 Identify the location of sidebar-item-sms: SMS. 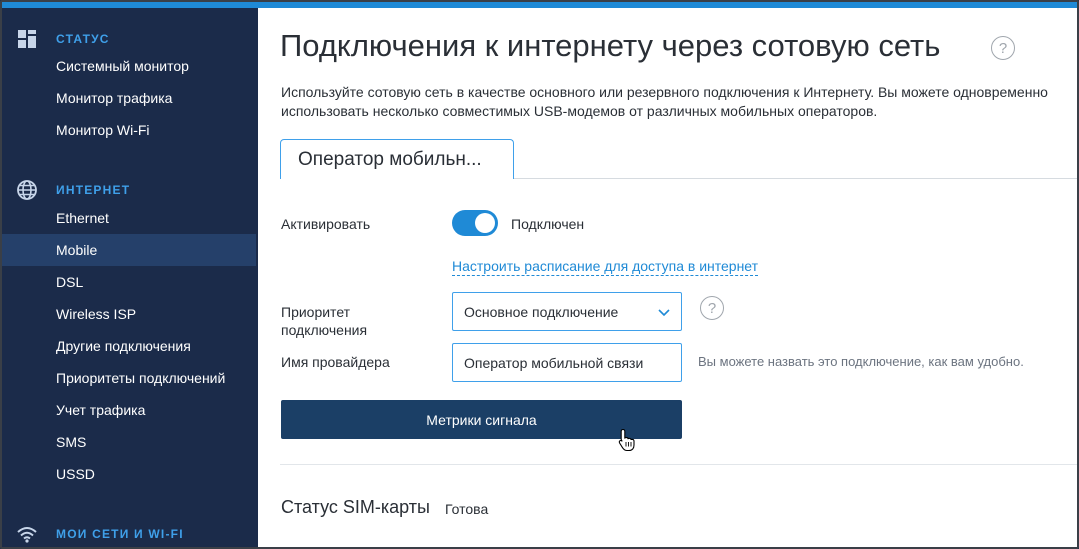
(129, 442).